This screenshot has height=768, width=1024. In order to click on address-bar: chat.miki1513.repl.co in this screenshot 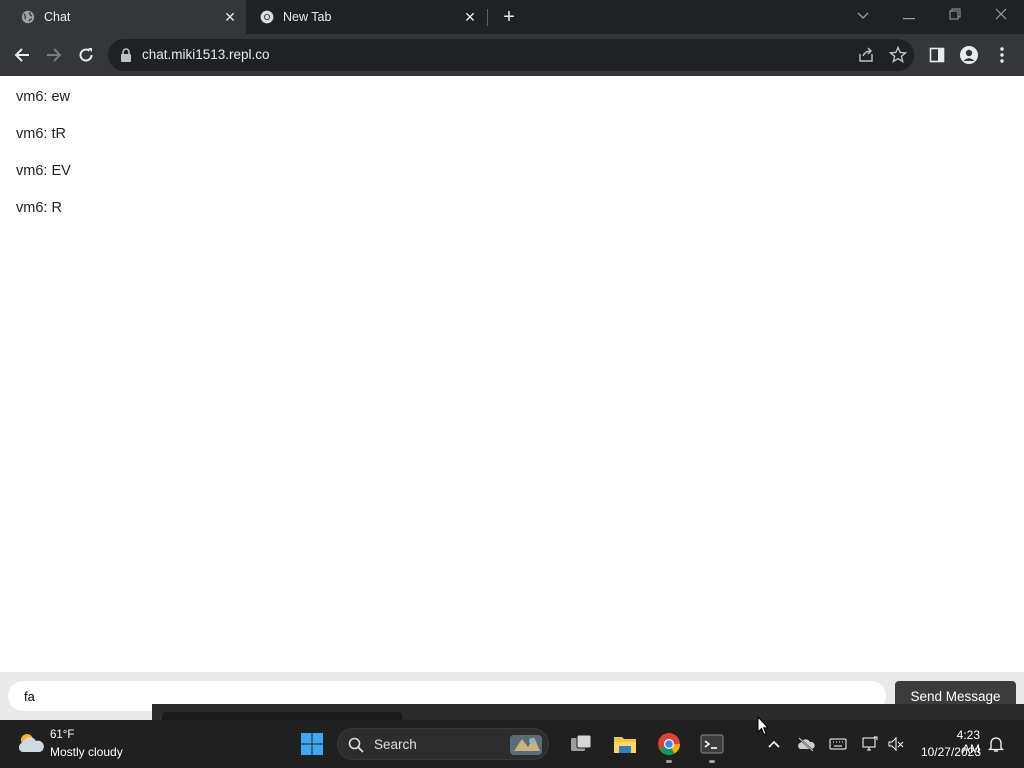, I will do `click(511, 55)`.